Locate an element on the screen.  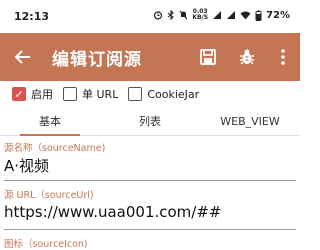
signal-1-icon is located at coordinates (217, 15).